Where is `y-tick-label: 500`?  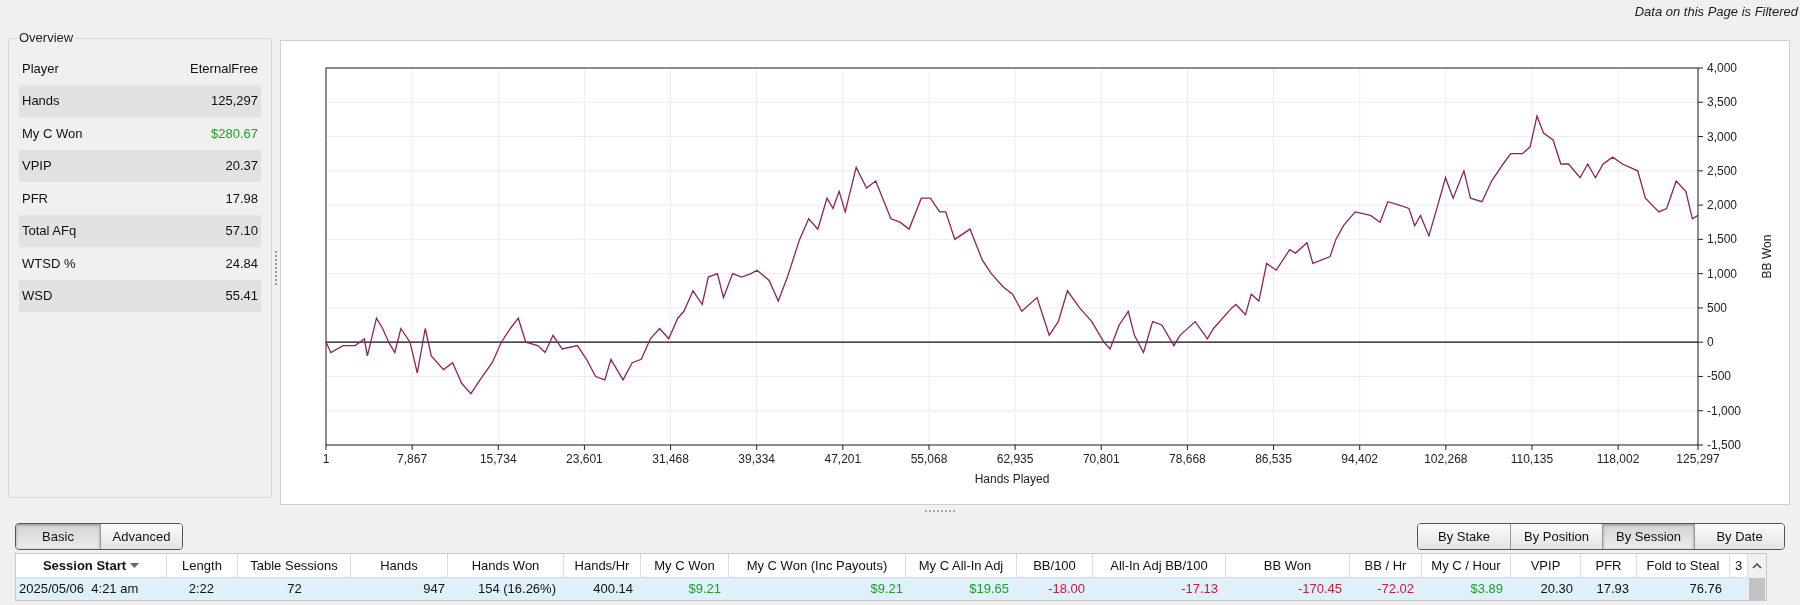 y-tick-label: 500 is located at coordinates (1717, 307).